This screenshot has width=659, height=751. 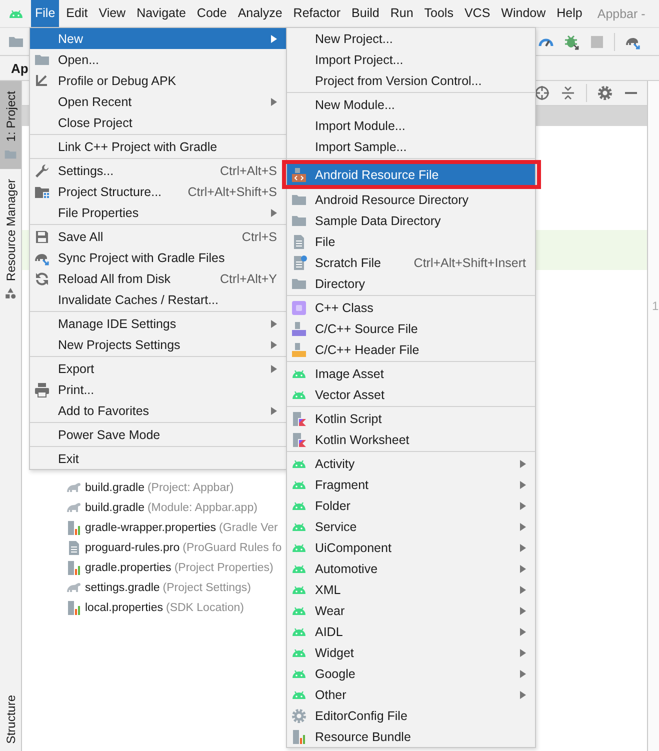 What do you see at coordinates (411, 199) in the screenshot?
I see `menu-item: Android Resource Directory` at bounding box center [411, 199].